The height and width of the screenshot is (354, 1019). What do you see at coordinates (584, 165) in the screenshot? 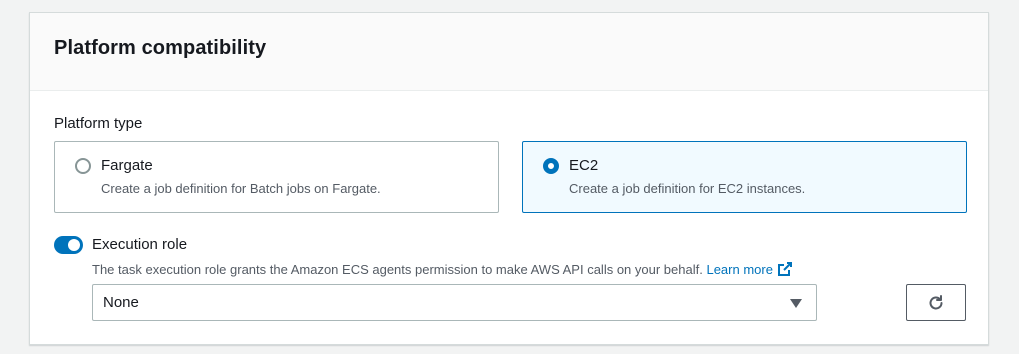
I see `ec2-title: EC2` at bounding box center [584, 165].